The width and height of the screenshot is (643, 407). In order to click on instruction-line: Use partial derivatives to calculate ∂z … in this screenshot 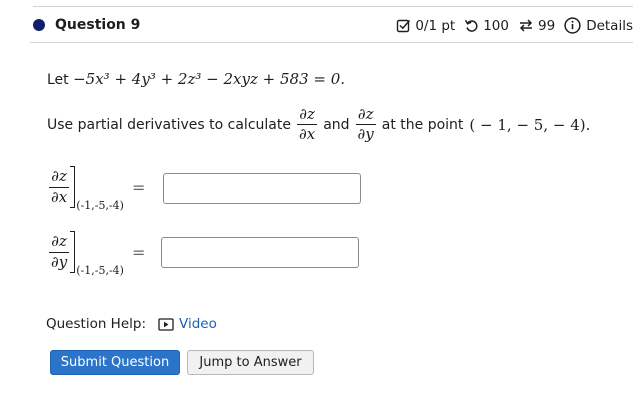, I will do `click(319, 124)`.